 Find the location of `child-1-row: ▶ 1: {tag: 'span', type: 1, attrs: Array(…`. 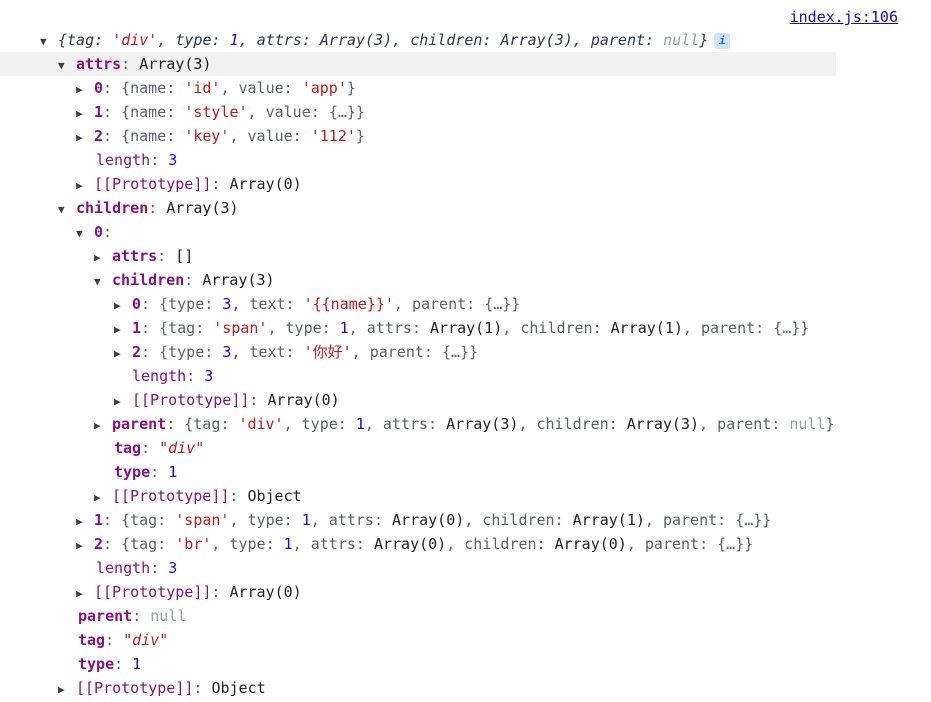

child-1-row: ▶ 1: {tag: 'span', type: 1, attrs: Array(… is located at coordinates (465, 520).